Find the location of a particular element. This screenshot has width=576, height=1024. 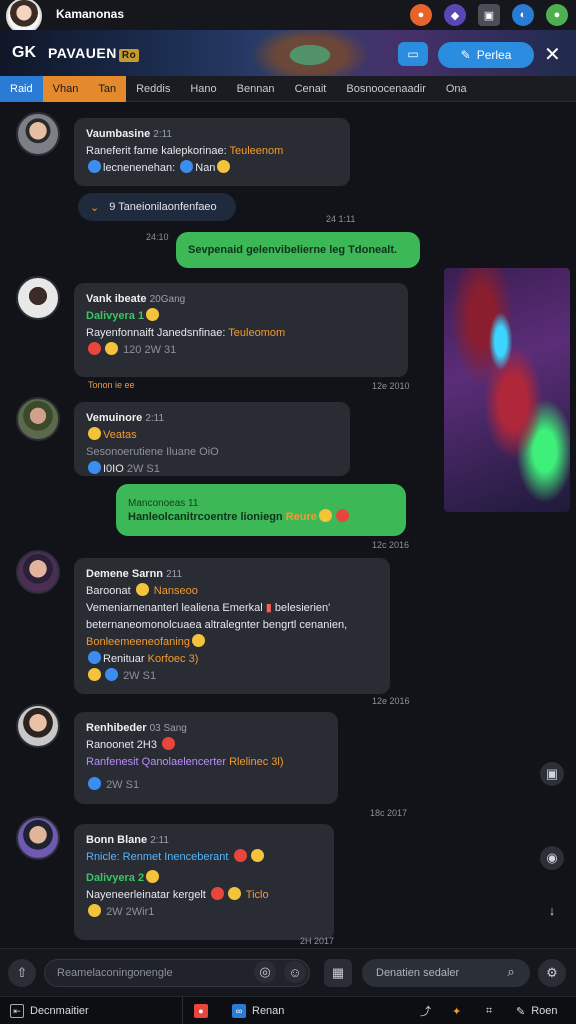

title-bar: Kamanonas ● ◆ ▣ ◐ ● is located at coordinates (288, 17).